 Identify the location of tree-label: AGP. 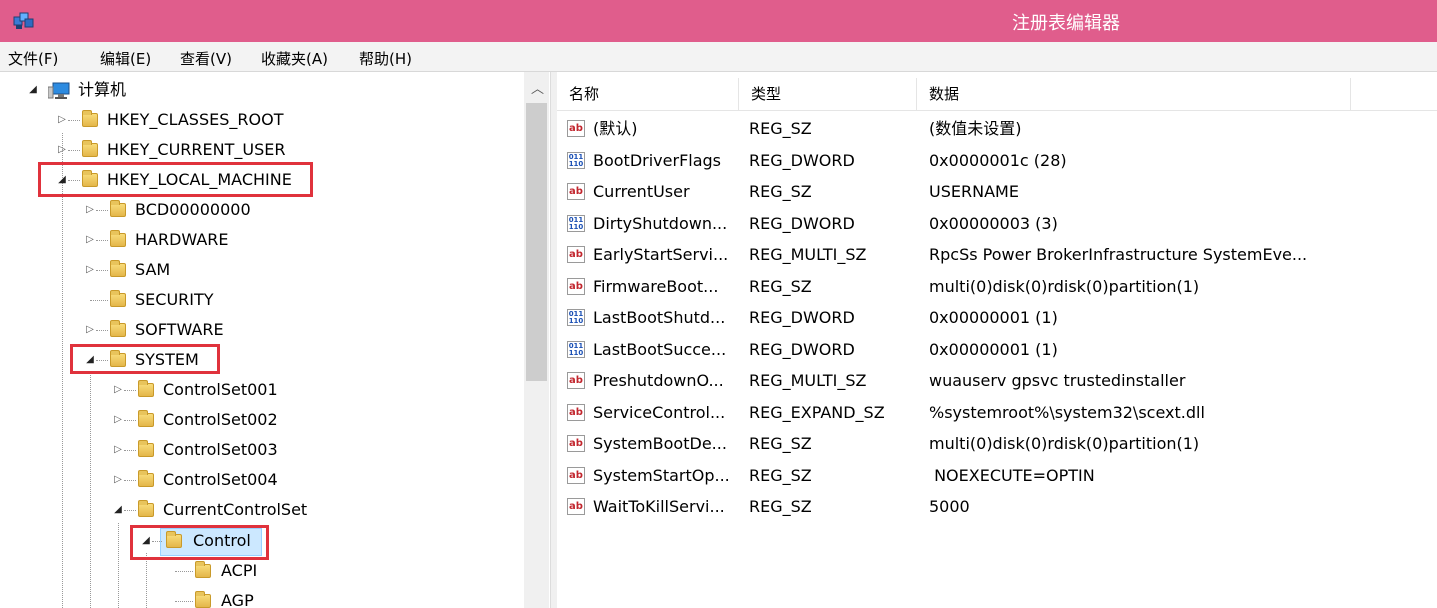
(237, 599).